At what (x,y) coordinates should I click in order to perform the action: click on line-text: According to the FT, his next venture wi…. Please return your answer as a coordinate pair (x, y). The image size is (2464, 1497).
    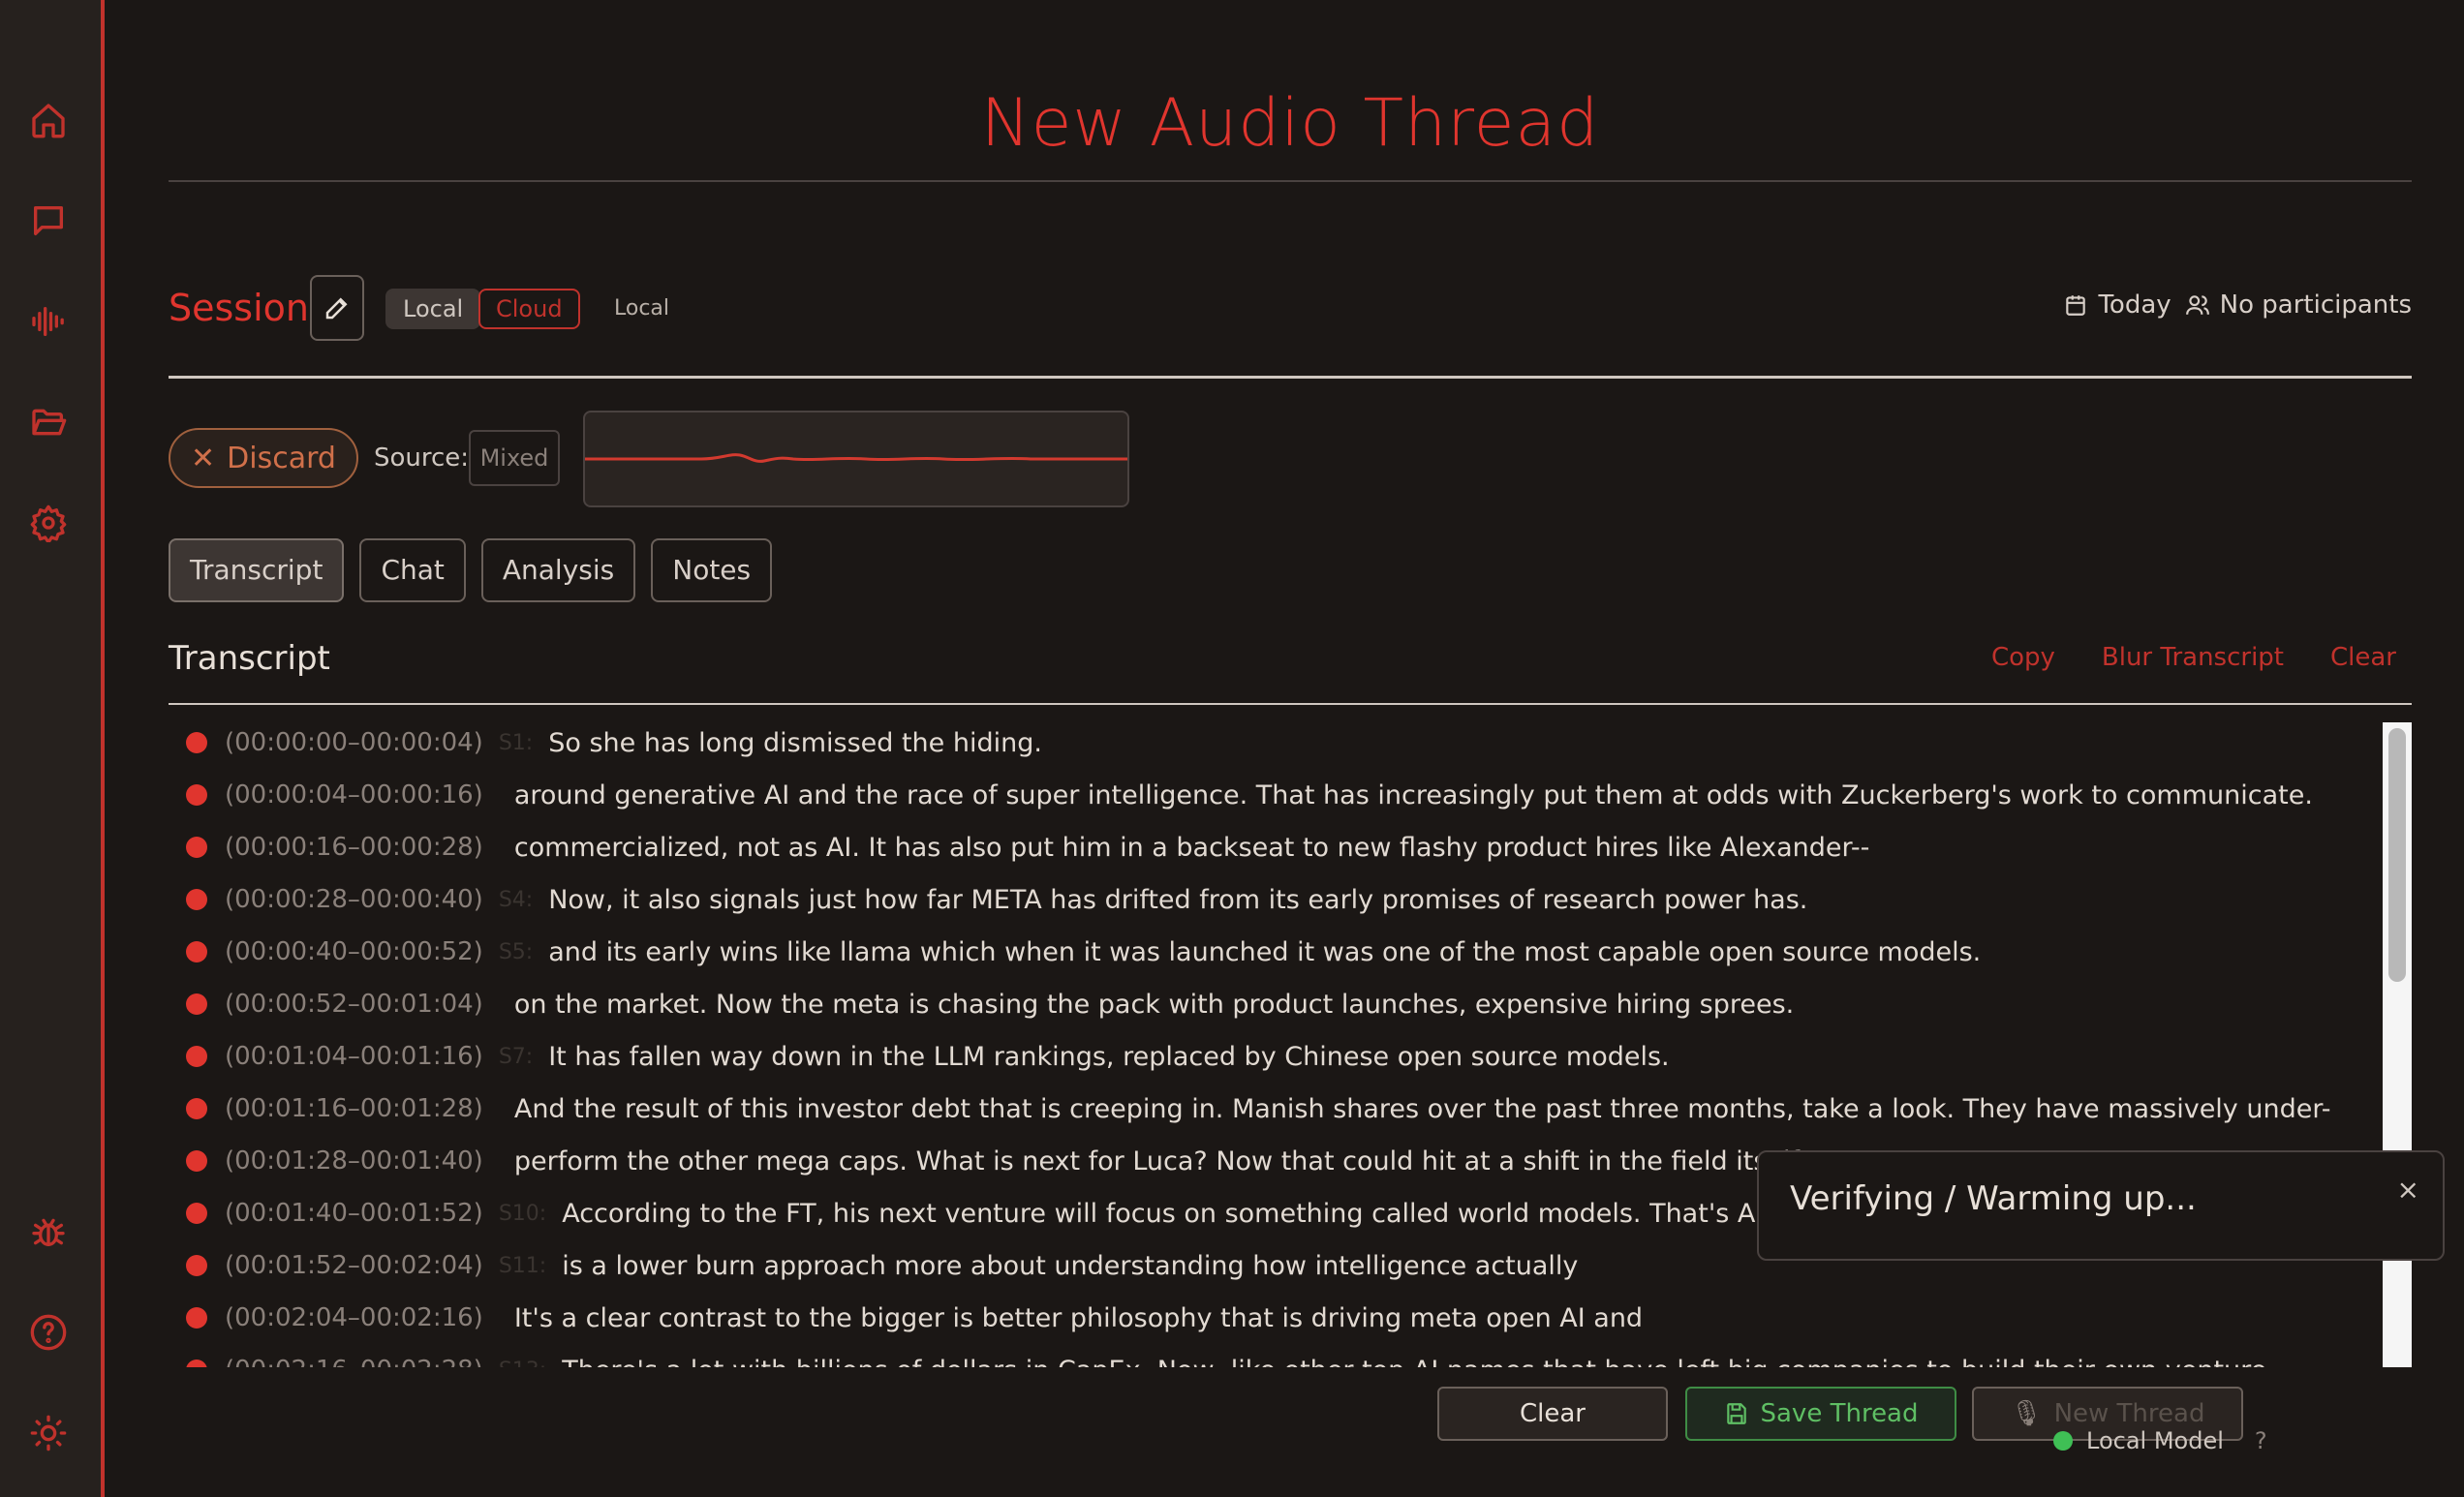
    Looking at the image, I should click on (1258, 1213).